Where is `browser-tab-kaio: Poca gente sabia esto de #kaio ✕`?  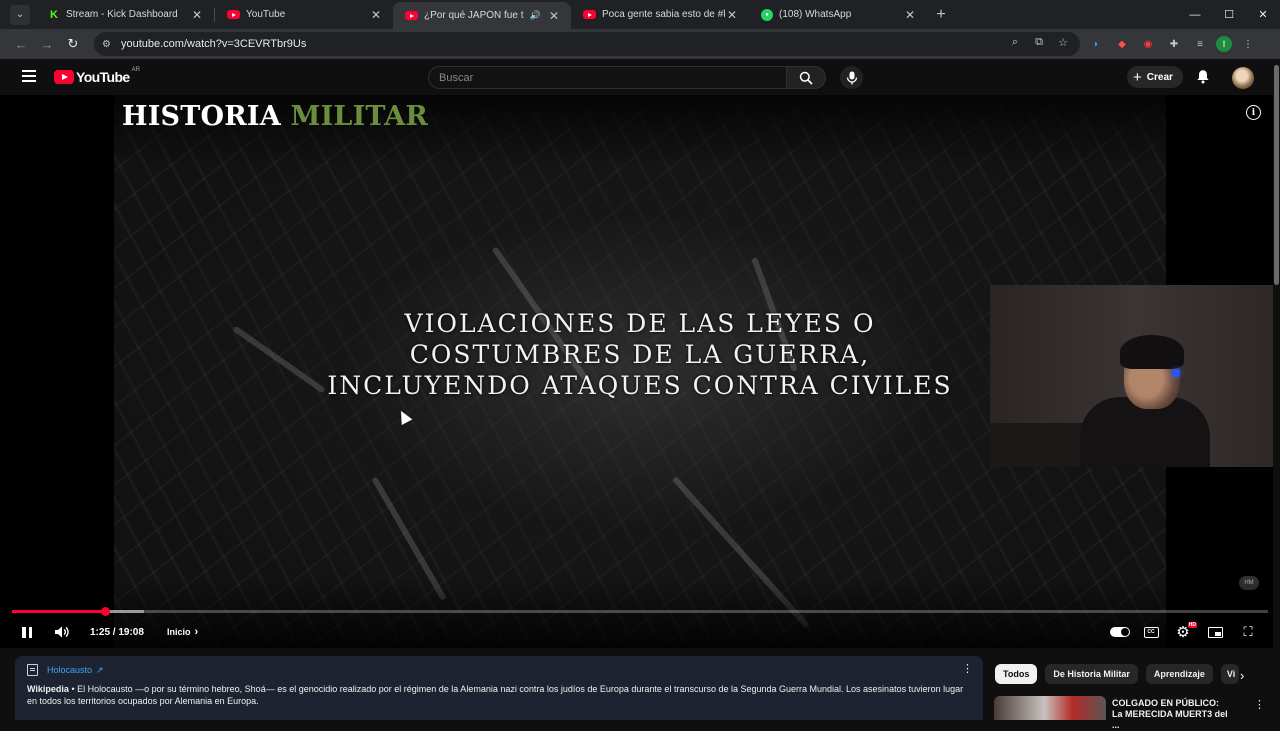 browser-tab-kaio: Poca gente sabia esto de #kaio ✕ is located at coordinates (660, 14).